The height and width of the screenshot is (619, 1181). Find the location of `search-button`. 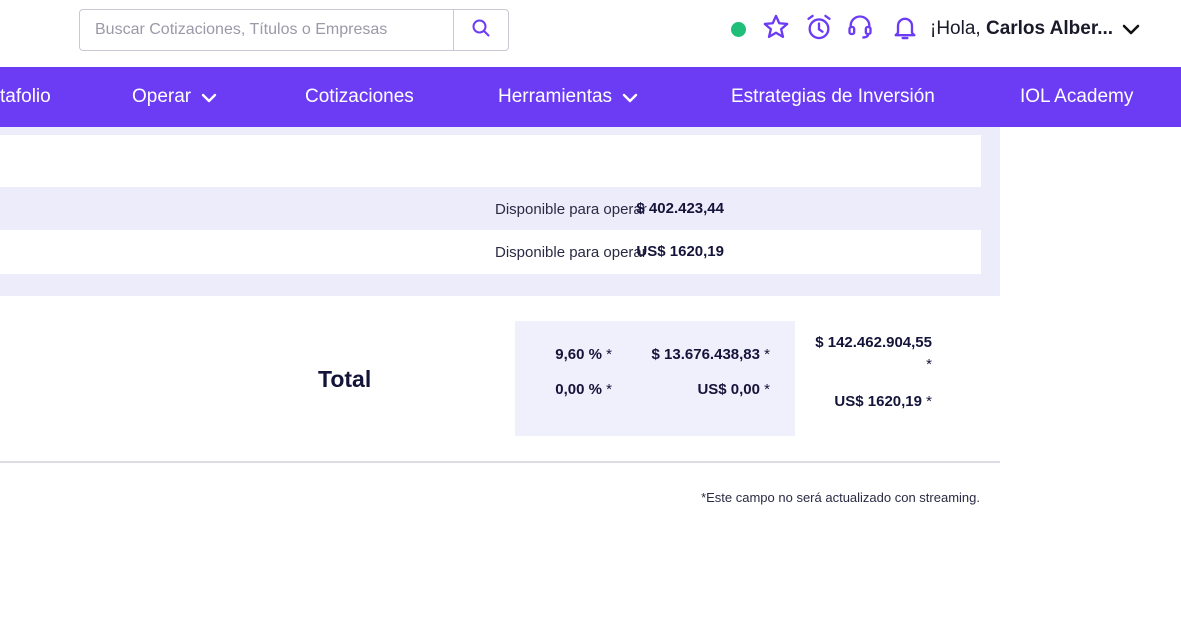

search-button is located at coordinates (481, 30).